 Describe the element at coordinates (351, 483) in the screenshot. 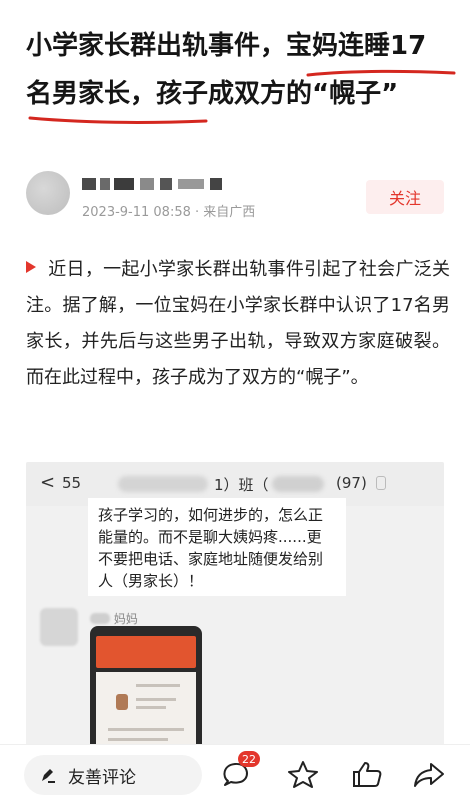

I see `member-count: (97)` at that location.